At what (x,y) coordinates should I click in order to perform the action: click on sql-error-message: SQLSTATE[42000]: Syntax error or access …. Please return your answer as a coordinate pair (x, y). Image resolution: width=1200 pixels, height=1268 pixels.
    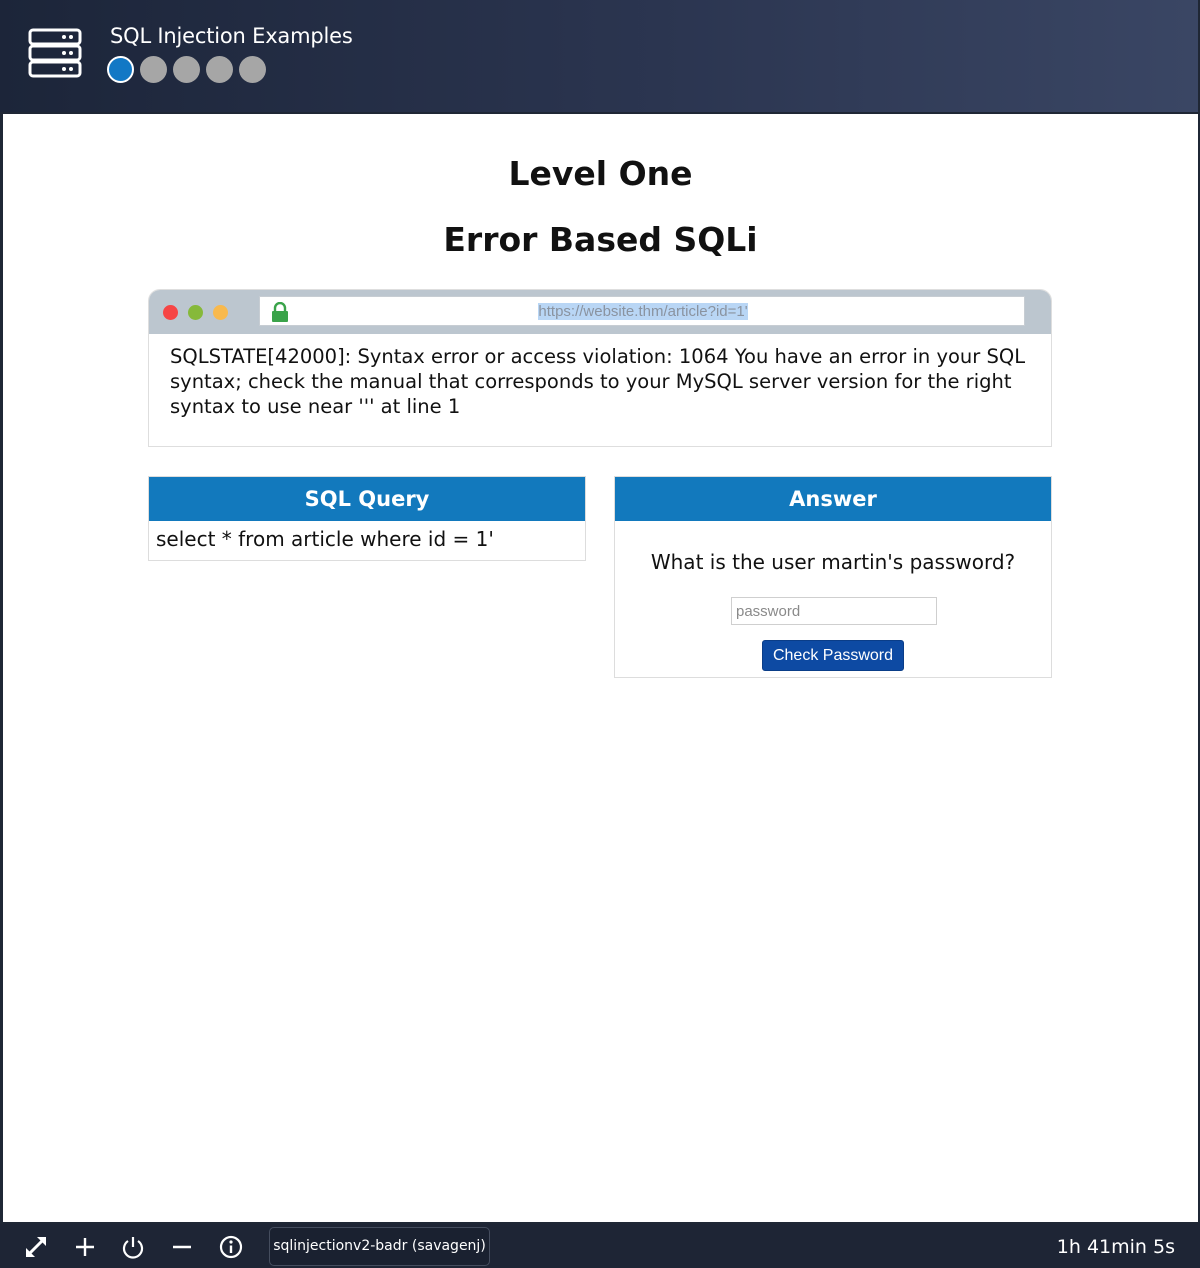
    Looking at the image, I should click on (598, 381).